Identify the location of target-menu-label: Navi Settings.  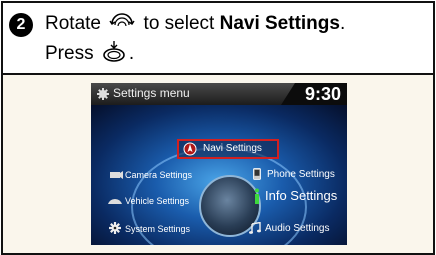
(279, 23).